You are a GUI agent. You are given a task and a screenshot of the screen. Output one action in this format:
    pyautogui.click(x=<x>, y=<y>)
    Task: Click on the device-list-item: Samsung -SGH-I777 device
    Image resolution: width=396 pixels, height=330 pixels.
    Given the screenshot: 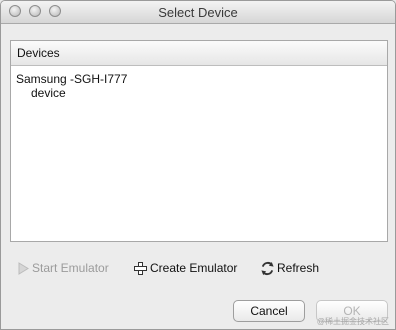 What is the action you would take?
    pyautogui.click(x=199, y=86)
    